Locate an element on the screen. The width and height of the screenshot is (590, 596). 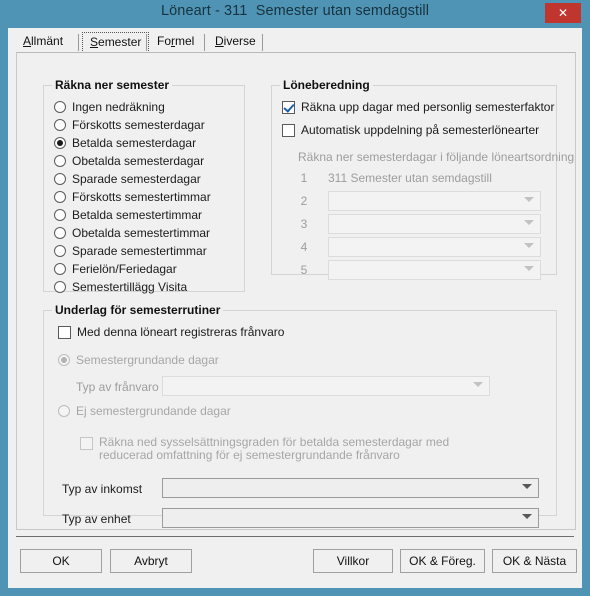
group-rakna-ner-semester-legend: Räkna ner semester is located at coordinates (112, 85).